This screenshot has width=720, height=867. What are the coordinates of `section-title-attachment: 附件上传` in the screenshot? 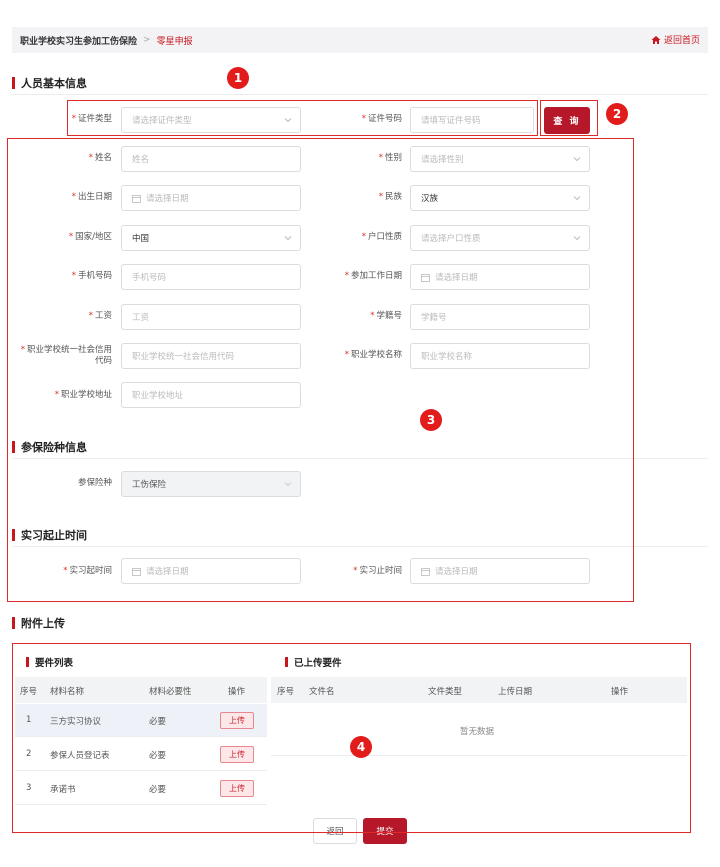 It's located at (38, 623).